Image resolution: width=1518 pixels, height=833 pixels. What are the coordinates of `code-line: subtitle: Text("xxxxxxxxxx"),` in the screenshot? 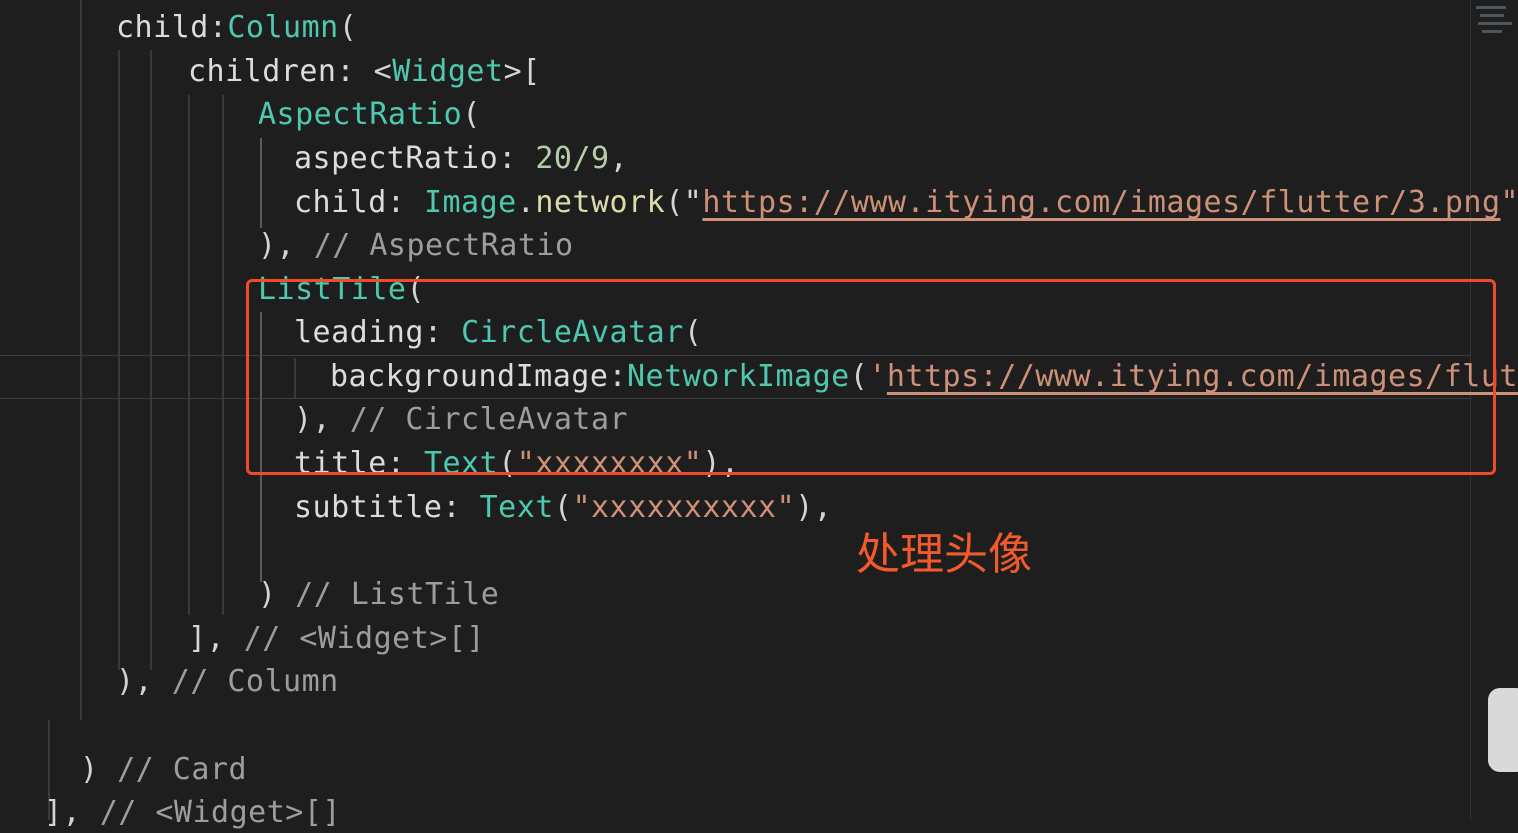 It's located at (563, 508).